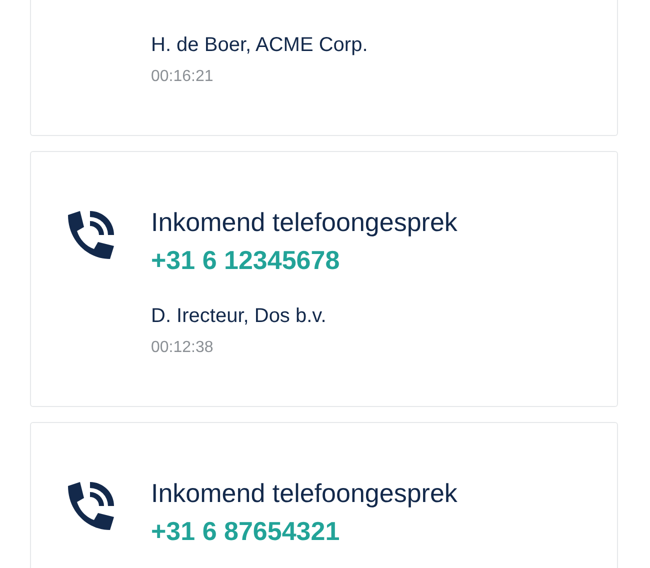 Image resolution: width=650 pixels, height=568 pixels. What do you see at coordinates (259, 45) in the screenshot?
I see `contact-name: H. de Boer, ACME Corp.` at bounding box center [259, 45].